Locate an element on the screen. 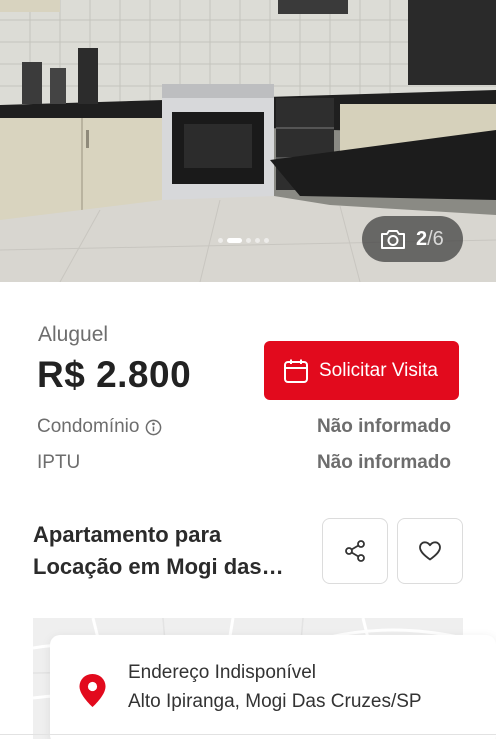 This screenshot has height=739, width=496. address-status: Endereço Indisponível is located at coordinates (222, 672).